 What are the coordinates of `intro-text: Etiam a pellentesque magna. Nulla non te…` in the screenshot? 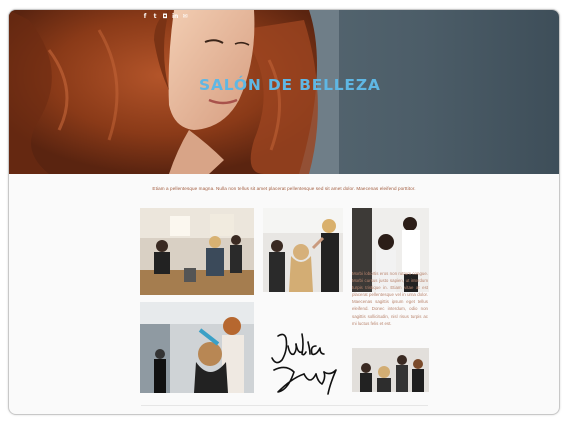 It's located at (284, 188).